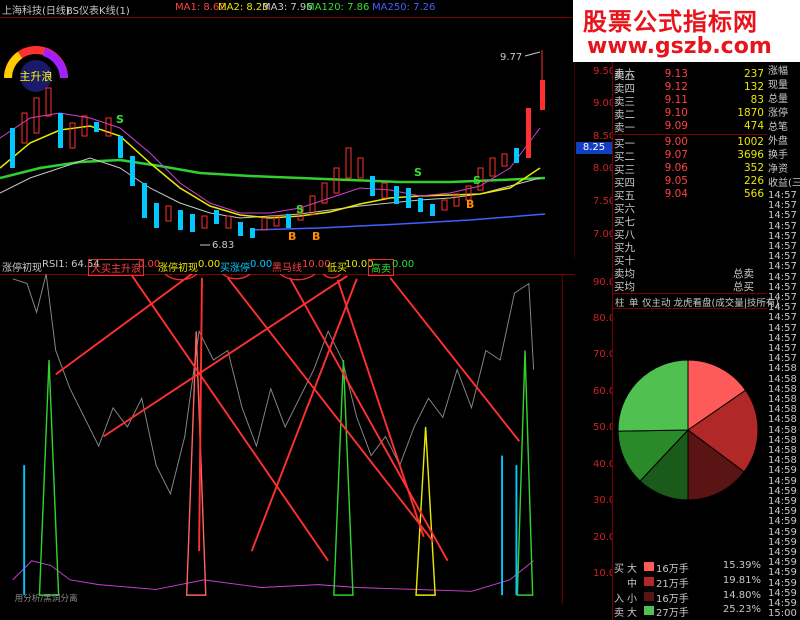 The image size is (800, 620). What do you see at coordinates (741, 595) in the screenshot?
I see `flow-pct: 14.80%` at bounding box center [741, 595].